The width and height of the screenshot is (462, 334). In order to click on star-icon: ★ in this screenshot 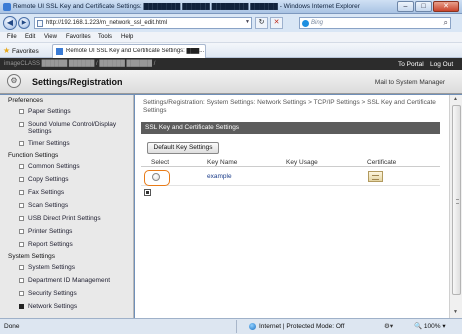, I will do `click(7, 50)`.